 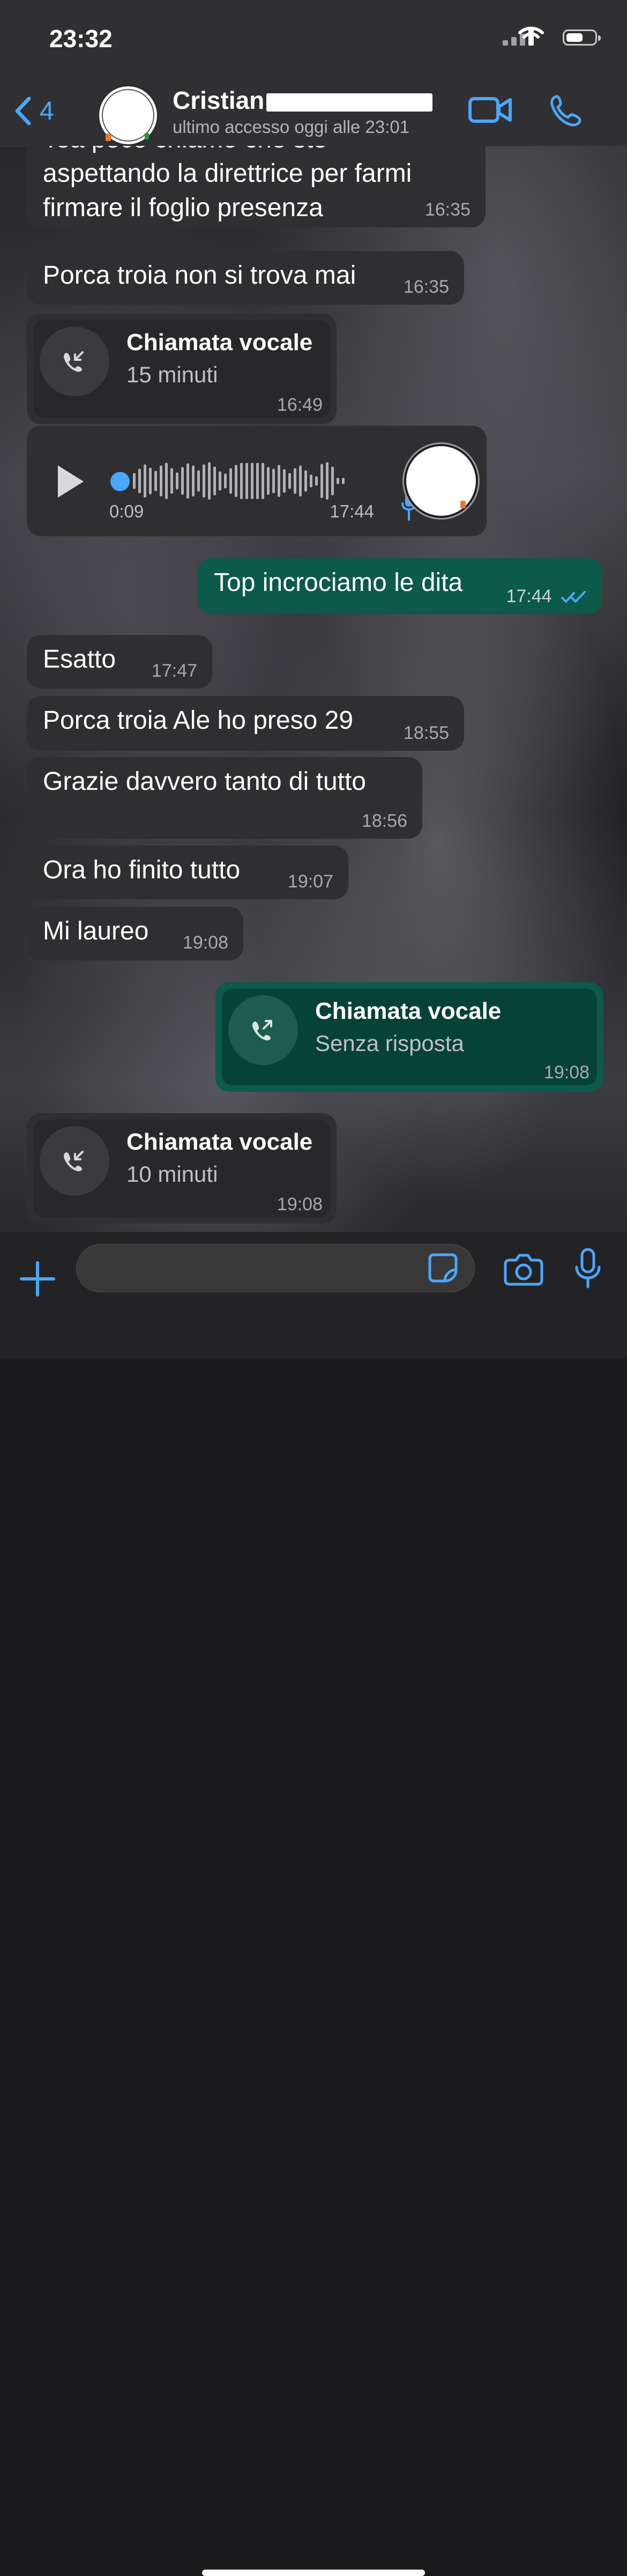 I want to click on chevron-left-icon, so click(x=23, y=111).